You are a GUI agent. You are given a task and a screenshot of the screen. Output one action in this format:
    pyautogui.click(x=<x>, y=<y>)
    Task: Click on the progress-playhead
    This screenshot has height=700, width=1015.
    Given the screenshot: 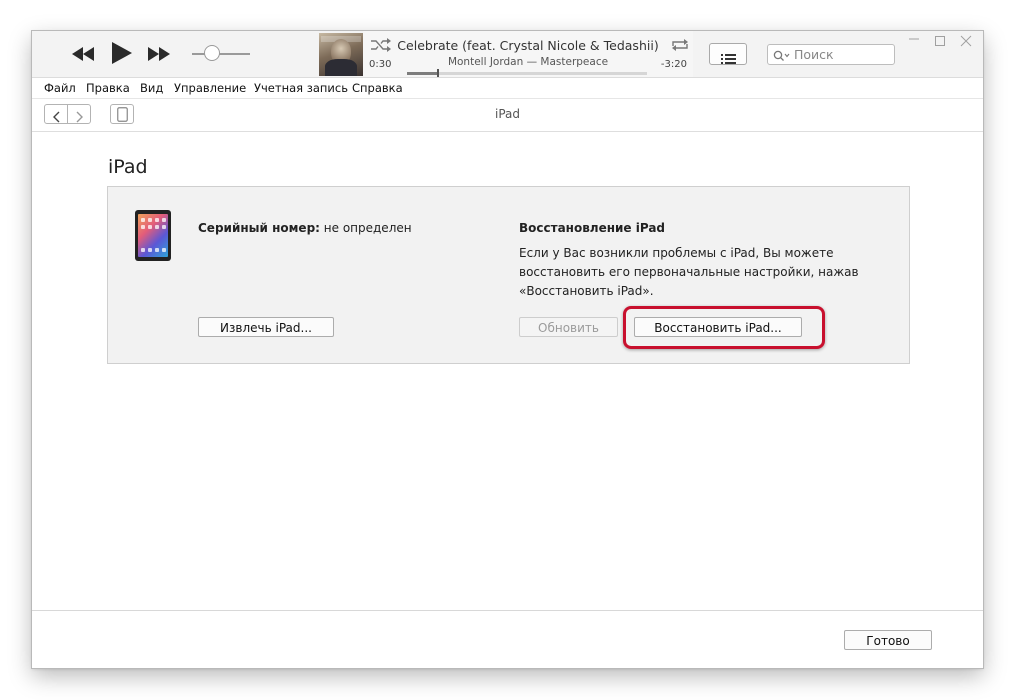 What is the action you would take?
    pyautogui.click(x=438, y=73)
    